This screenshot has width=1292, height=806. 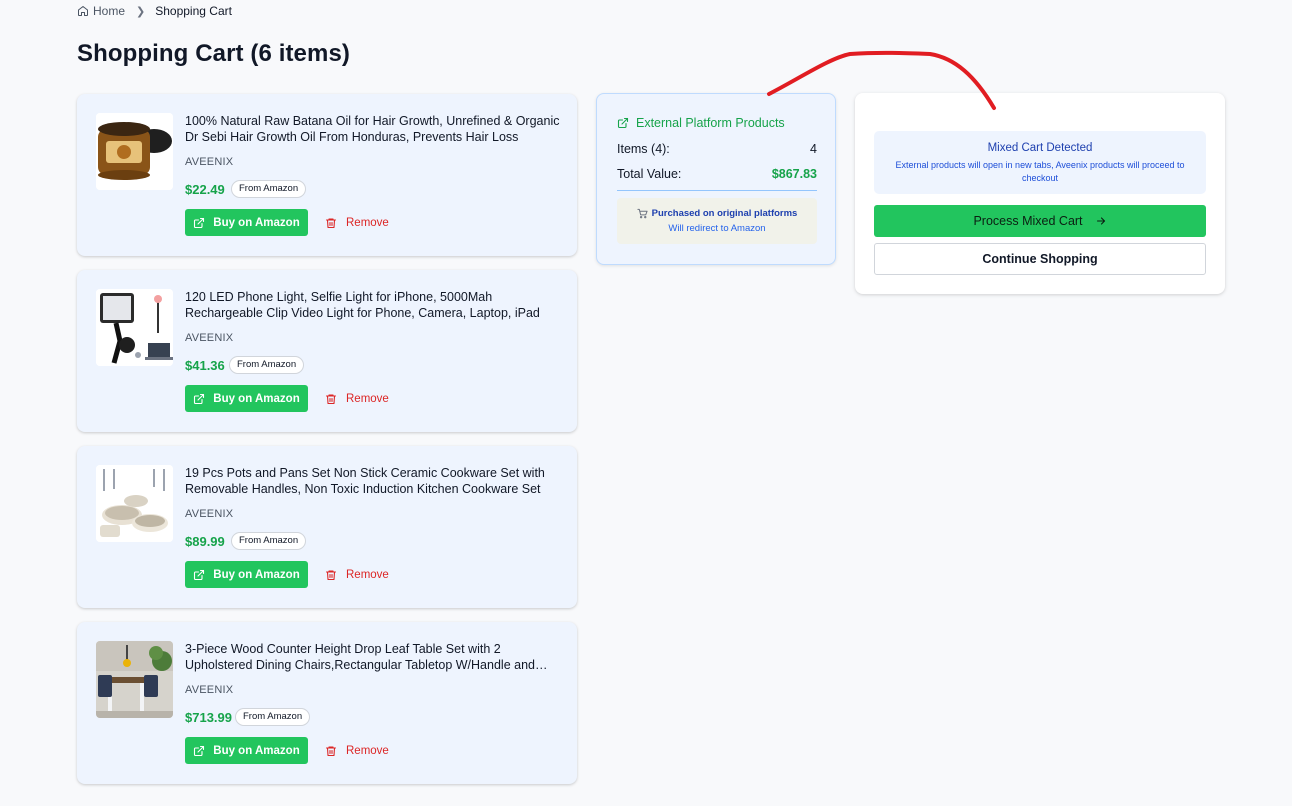 I want to click on redirect-note-title: Purchased on original platforms, so click(x=717, y=213).